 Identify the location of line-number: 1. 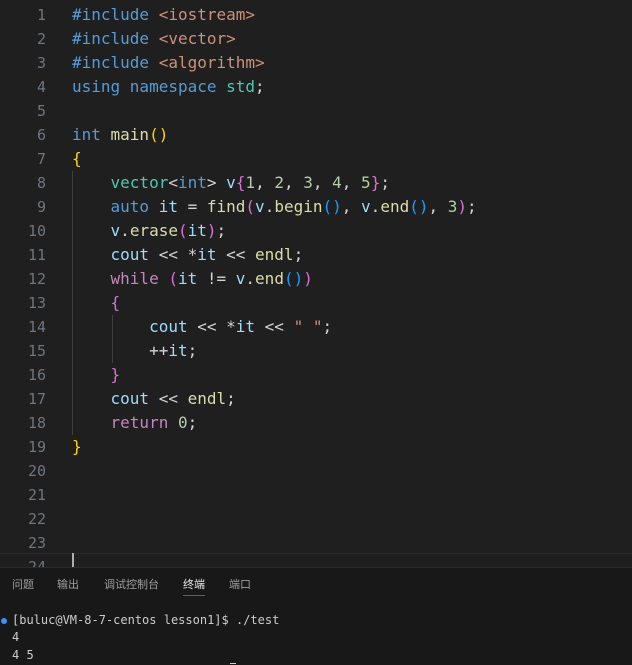
(41, 15).